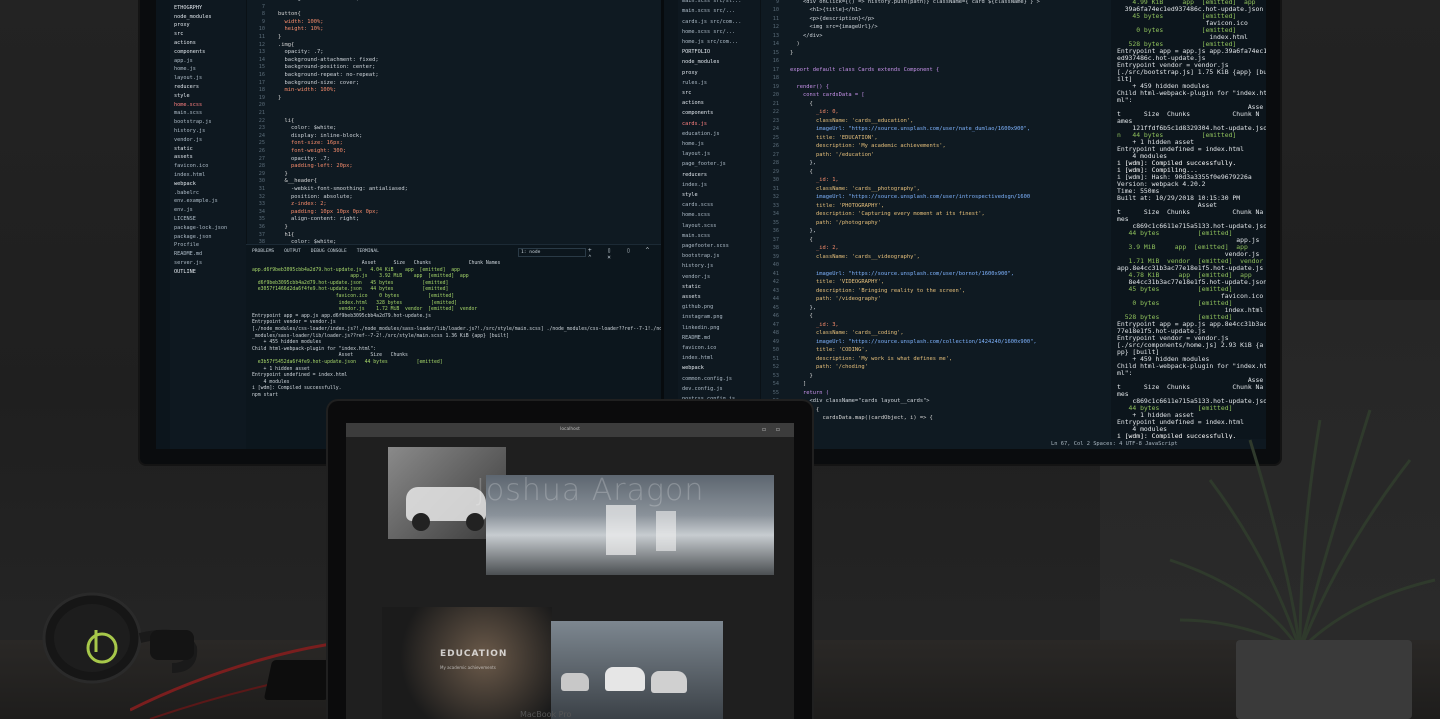 The height and width of the screenshot is (719, 1440). I want to click on explorer-item: pagefooter.scss, so click(705, 246).